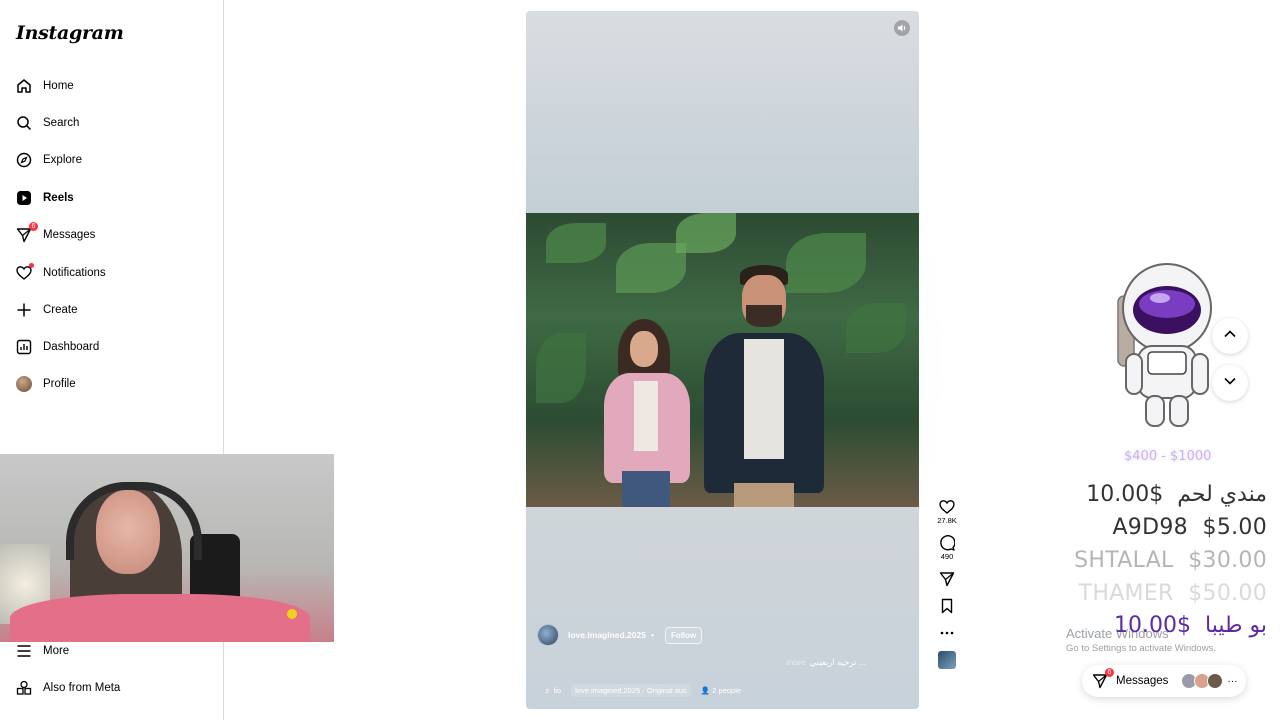 This screenshot has height=720, width=1280. I want to click on sidebar-item-profile: Profile, so click(46, 384).